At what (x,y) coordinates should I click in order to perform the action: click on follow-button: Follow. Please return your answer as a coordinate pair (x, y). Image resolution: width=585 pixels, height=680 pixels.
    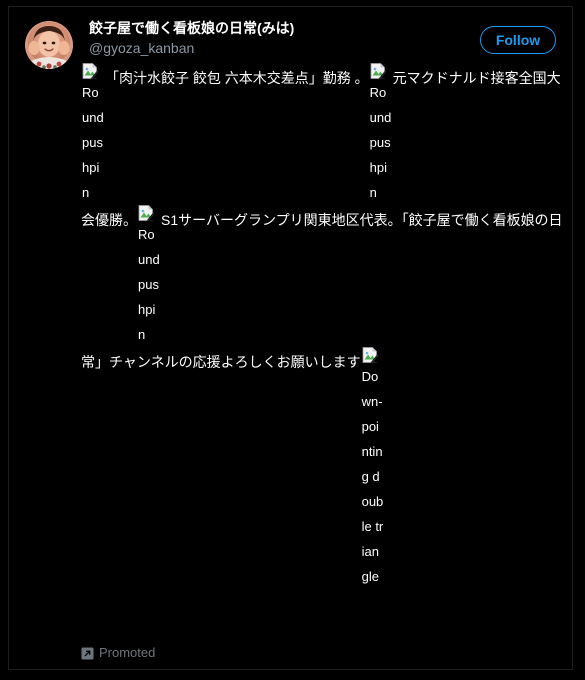
    Looking at the image, I should click on (518, 40).